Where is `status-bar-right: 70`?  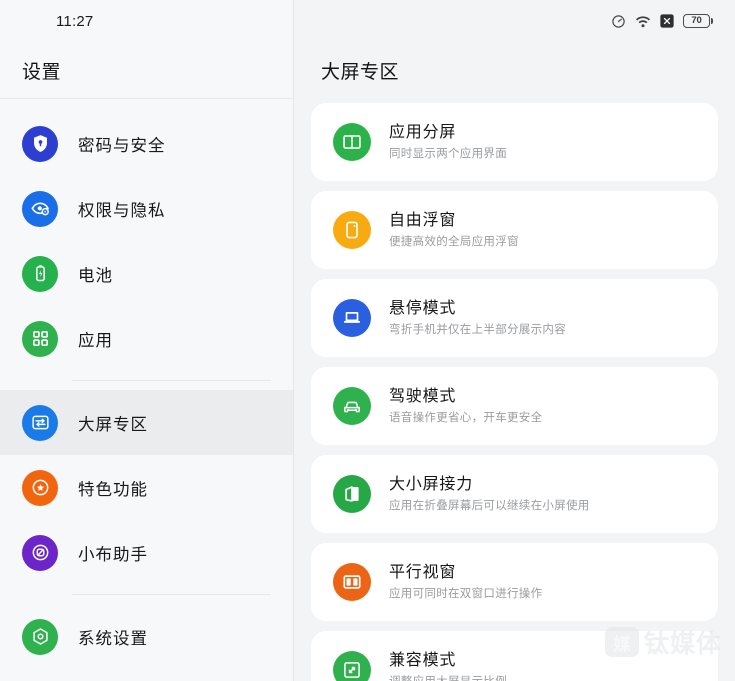 status-bar-right: 70 is located at coordinates (514, 21).